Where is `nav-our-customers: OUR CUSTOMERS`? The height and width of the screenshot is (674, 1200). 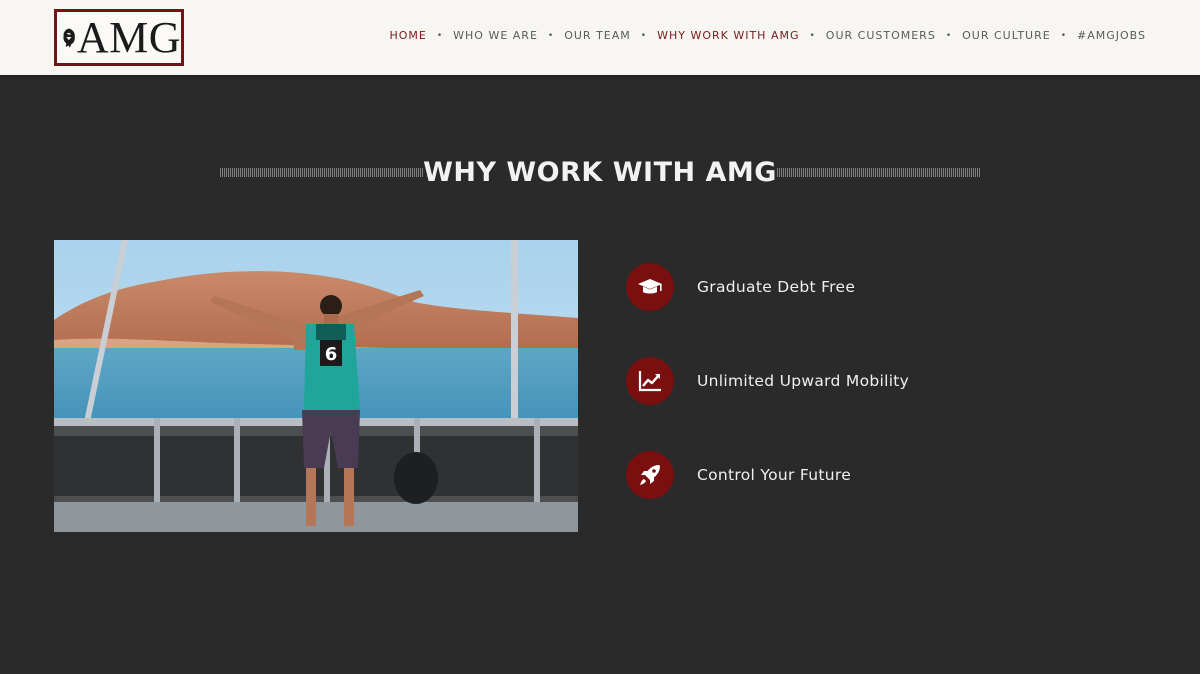
nav-our-customers: OUR CUSTOMERS is located at coordinates (881, 35).